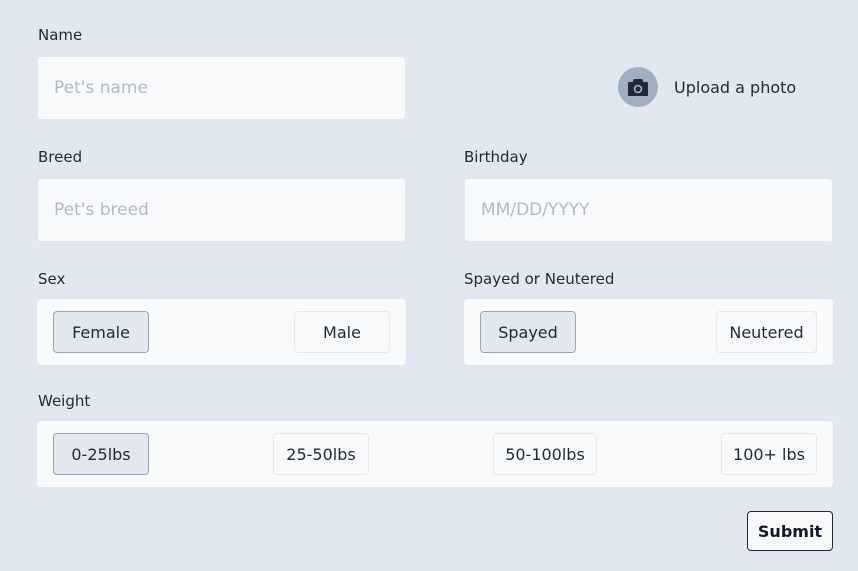 This screenshot has height=571, width=858. I want to click on sex-option-female: Female, so click(101, 332).